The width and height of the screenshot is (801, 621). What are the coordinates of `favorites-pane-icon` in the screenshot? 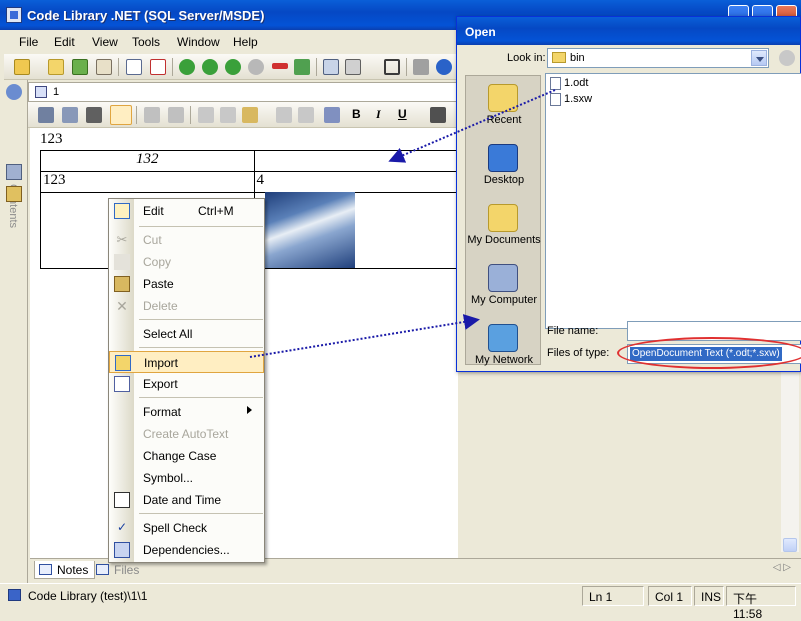 It's located at (14, 194).